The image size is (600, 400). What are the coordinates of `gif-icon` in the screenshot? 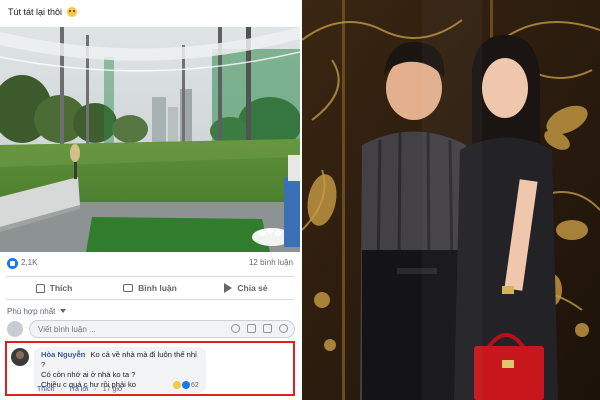 It's located at (267, 328).